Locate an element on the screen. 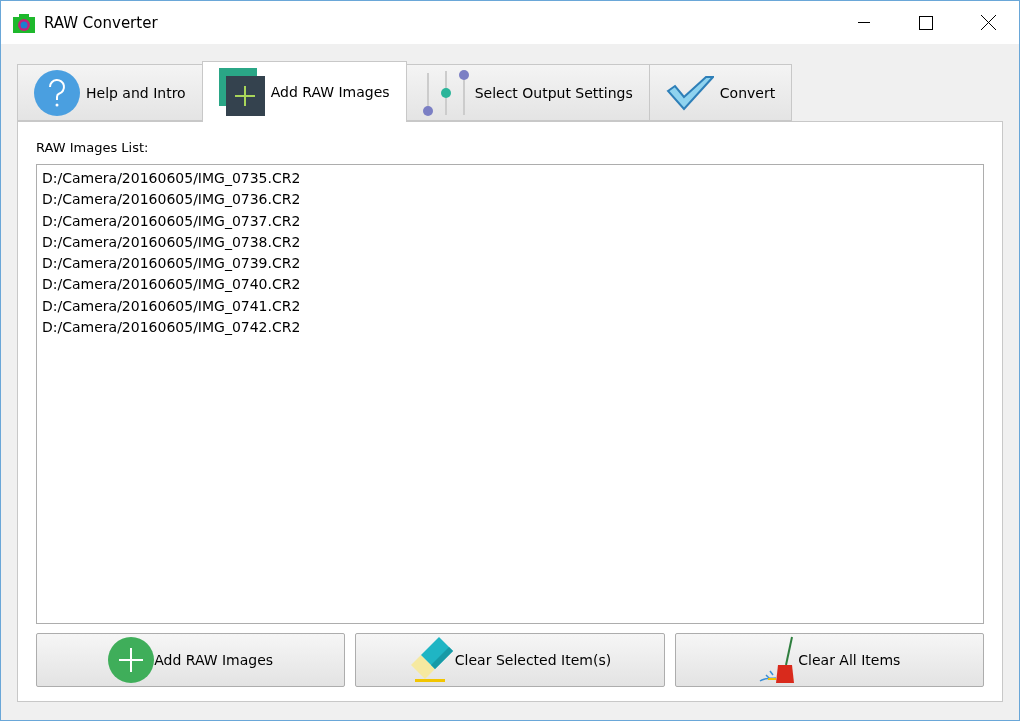 The image size is (1020, 721). list-label: RAW Images List: is located at coordinates (93, 147).